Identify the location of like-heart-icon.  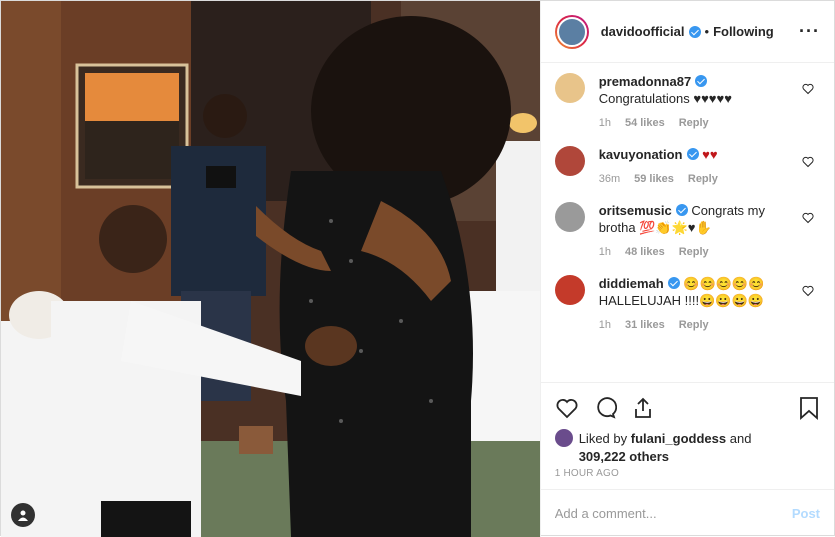
(567, 408).